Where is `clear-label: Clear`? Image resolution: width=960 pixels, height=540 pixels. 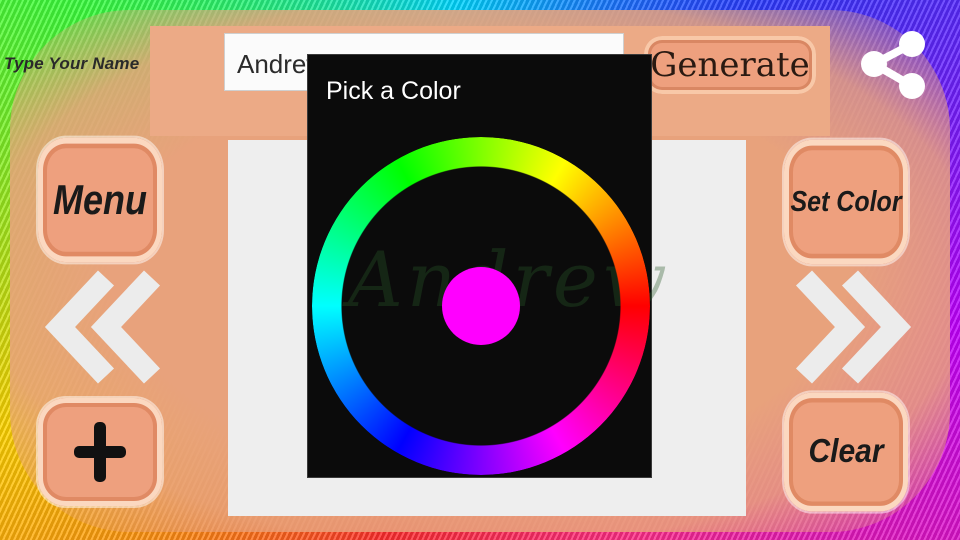
clear-label: Clear is located at coordinates (846, 451).